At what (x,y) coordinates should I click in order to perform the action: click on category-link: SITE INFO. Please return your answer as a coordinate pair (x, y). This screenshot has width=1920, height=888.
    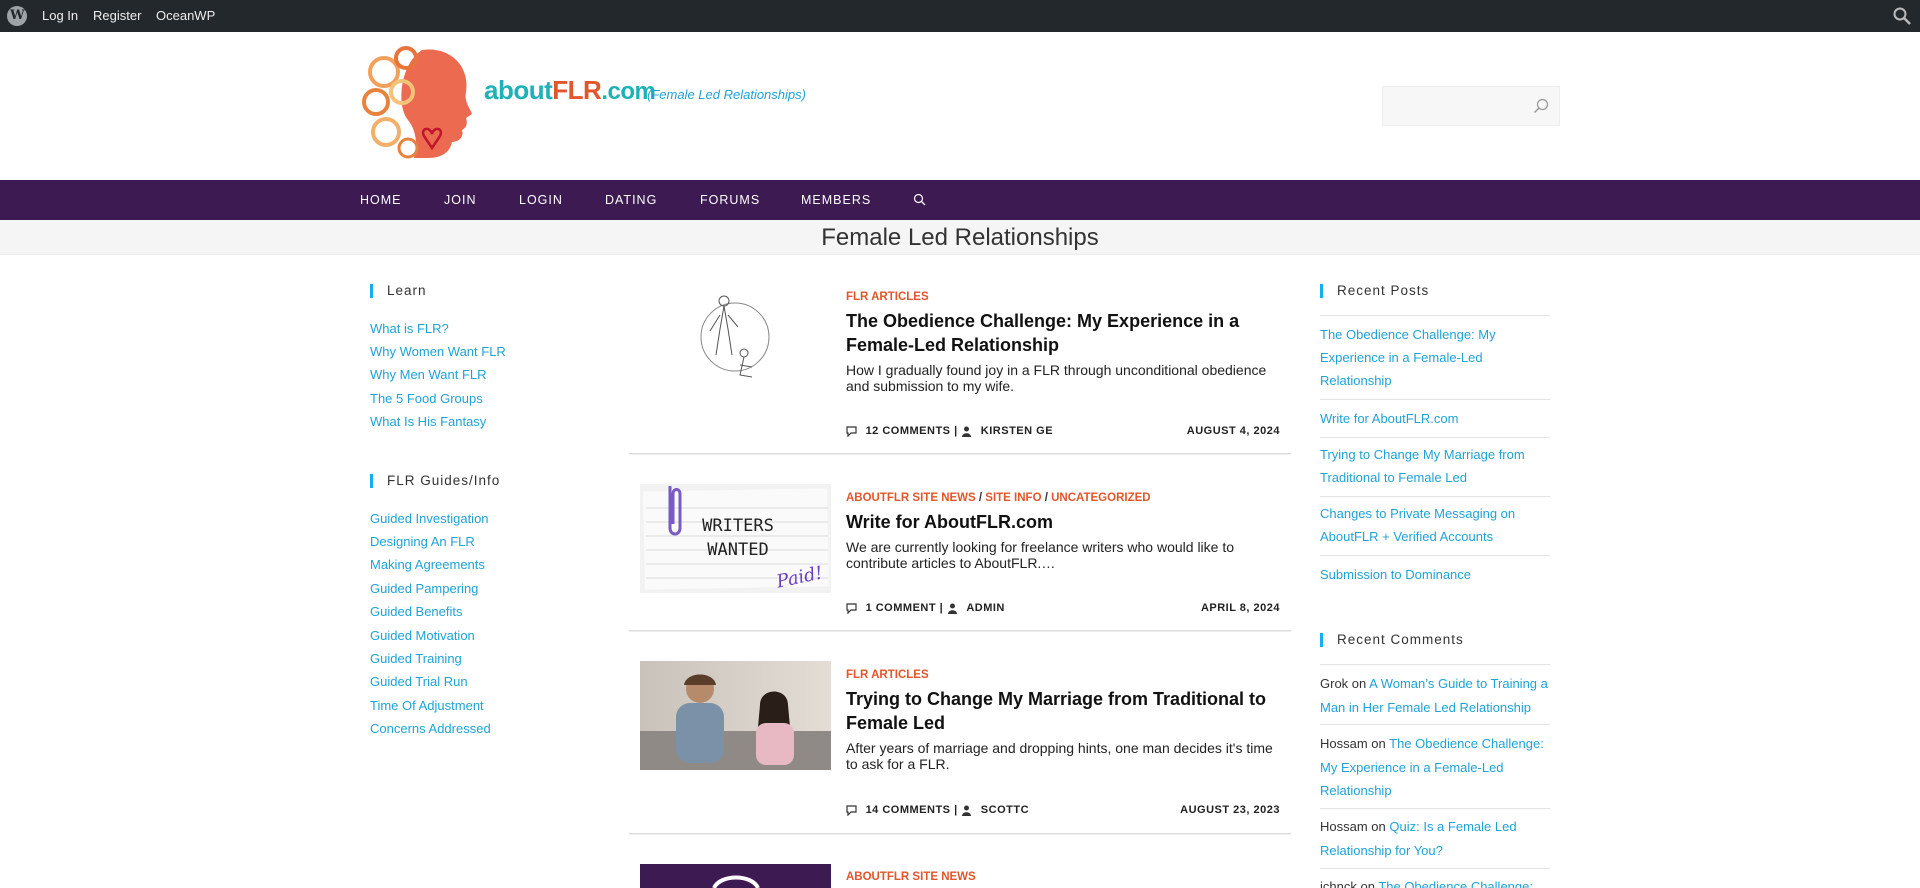
    Looking at the image, I should click on (1013, 498).